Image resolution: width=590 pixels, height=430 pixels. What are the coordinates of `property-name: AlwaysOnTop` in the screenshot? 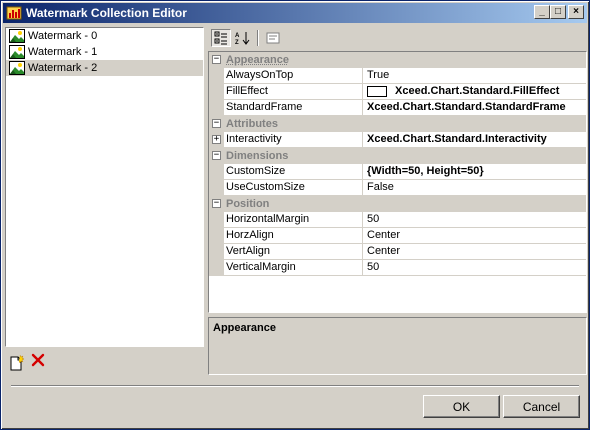 It's located at (293, 75).